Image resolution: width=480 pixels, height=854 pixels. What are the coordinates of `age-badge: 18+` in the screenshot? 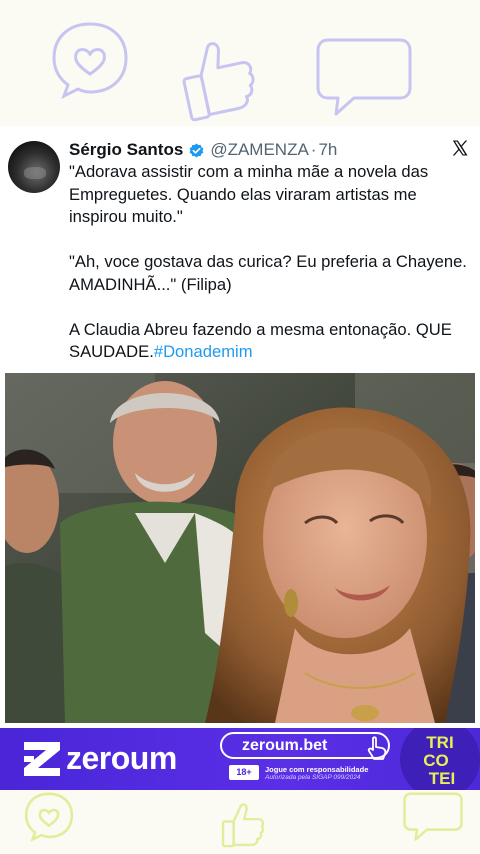 It's located at (244, 772).